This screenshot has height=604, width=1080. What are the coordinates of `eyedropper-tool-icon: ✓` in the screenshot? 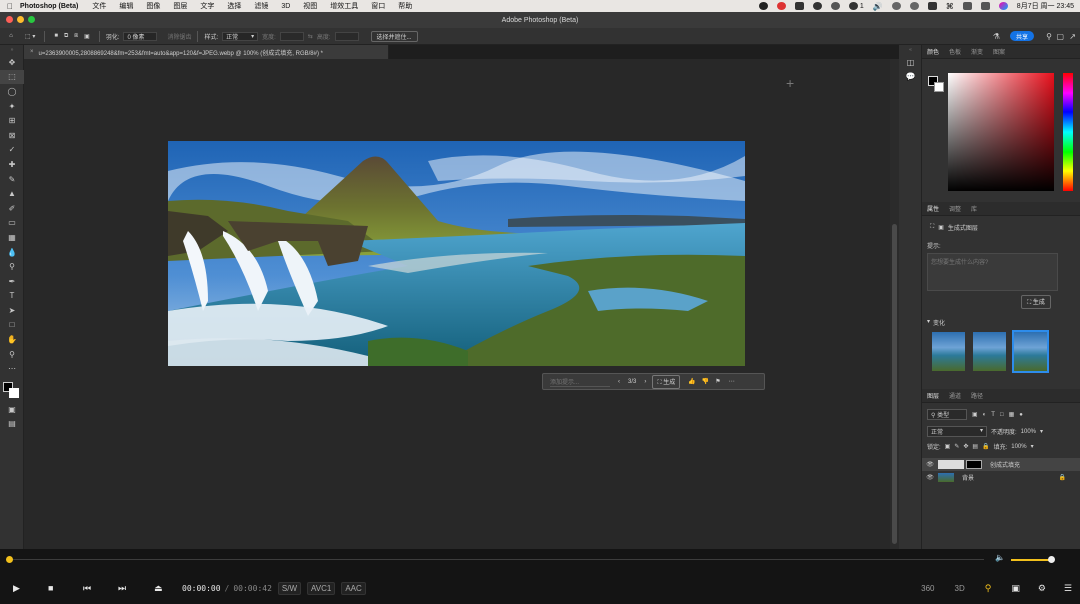 It's located at (12, 150).